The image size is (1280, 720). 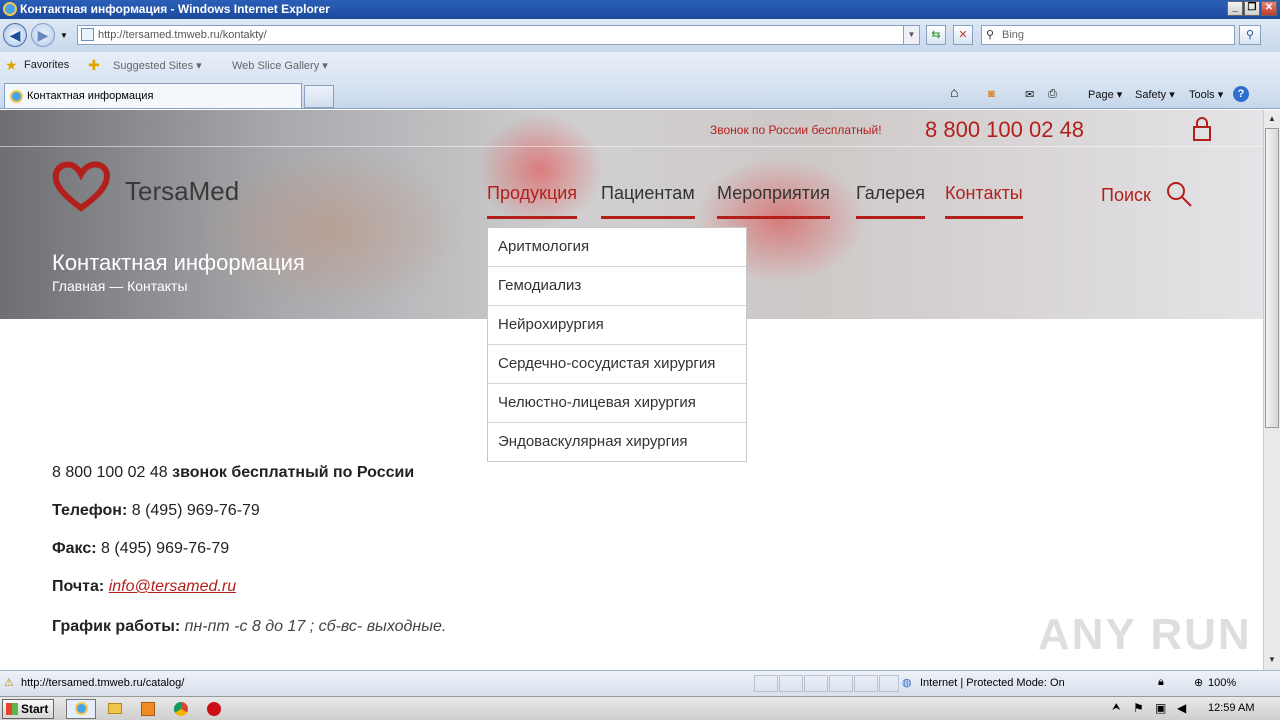 What do you see at coordinates (990, 35) in the screenshot?
I see `search-magnifier-icon: ⚲` at bounding box center [990, 35].